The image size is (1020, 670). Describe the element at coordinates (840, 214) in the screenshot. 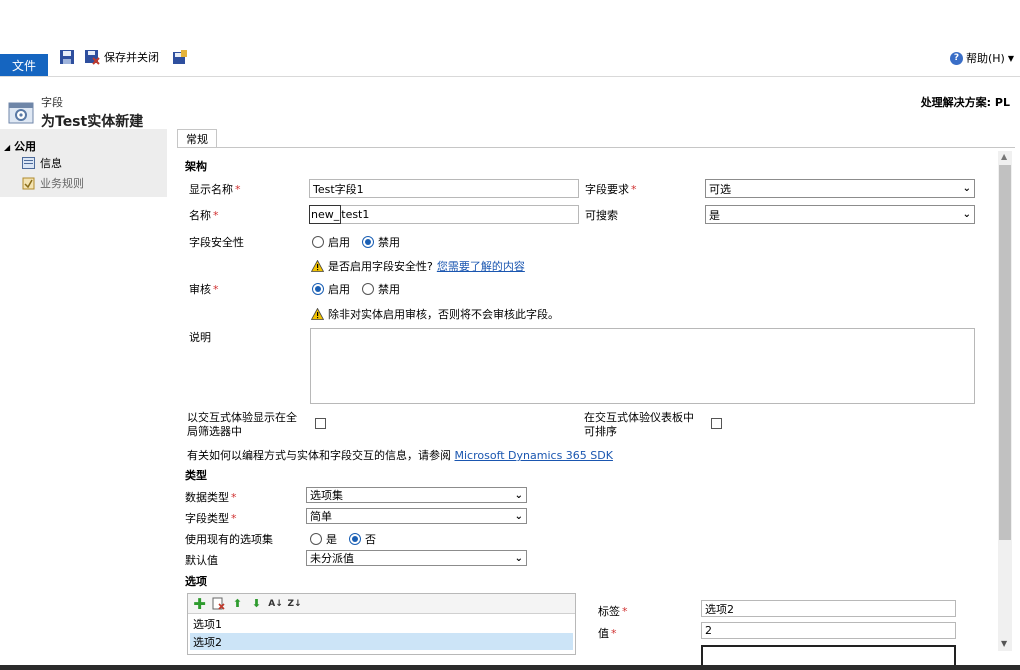

I see `searchable-select: 是 ⌄` at that location.